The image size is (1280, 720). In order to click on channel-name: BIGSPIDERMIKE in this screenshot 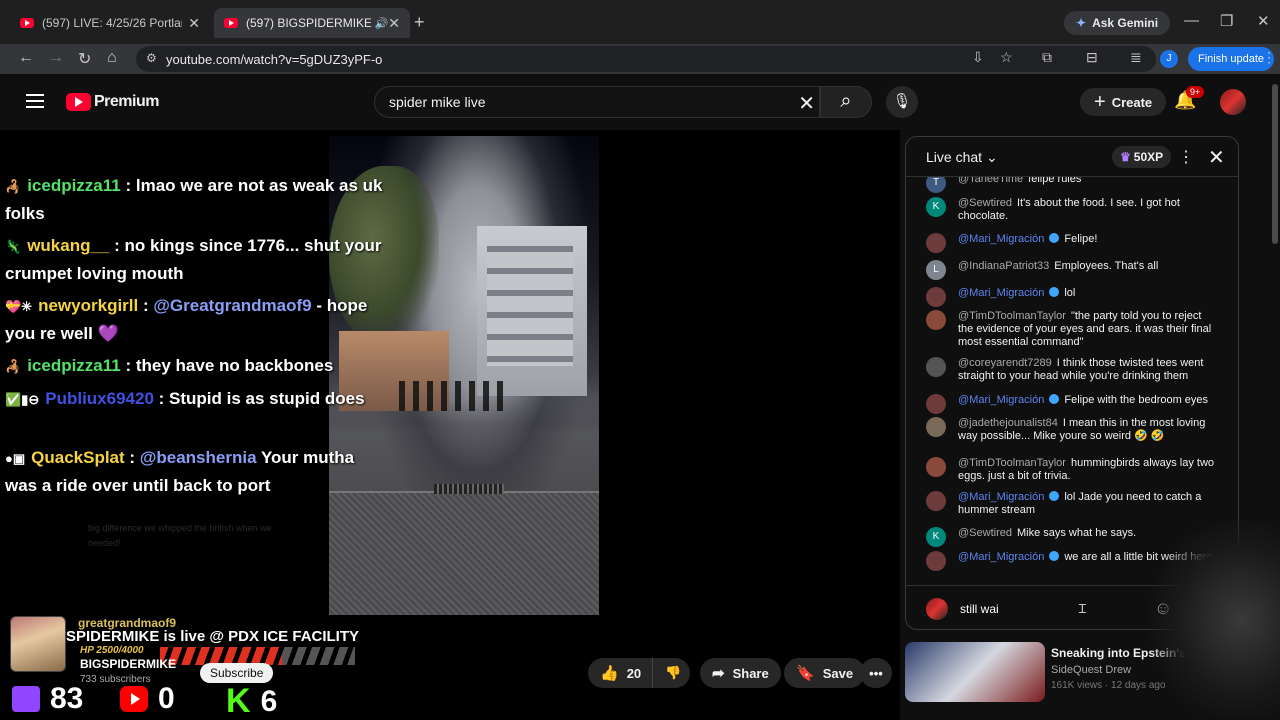, I will do `click(128, 664)`.